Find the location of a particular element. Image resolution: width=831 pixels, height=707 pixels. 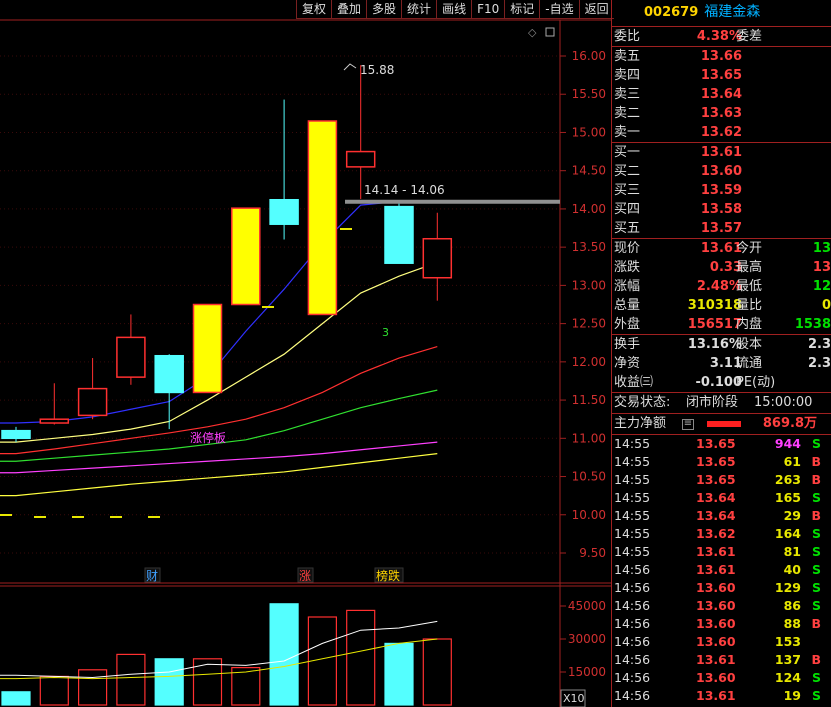

bid-price: 13.58 is located at coordinates (721, 209).